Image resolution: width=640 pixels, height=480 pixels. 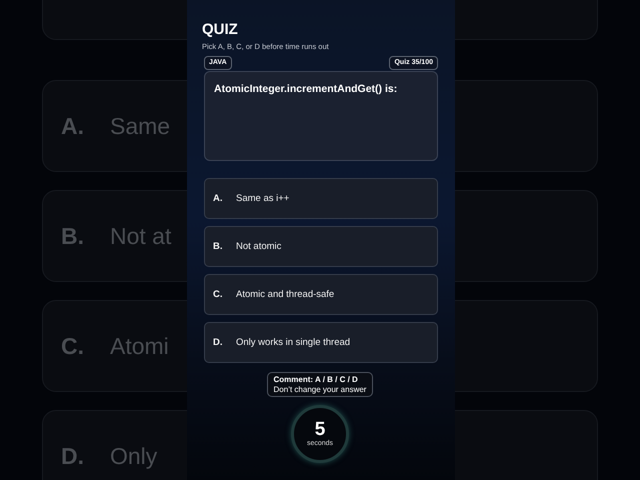 What do you see at coordinates (72, 456) in the screenshot?
I see `option-letter: D.` at bounding box center [72, 456].